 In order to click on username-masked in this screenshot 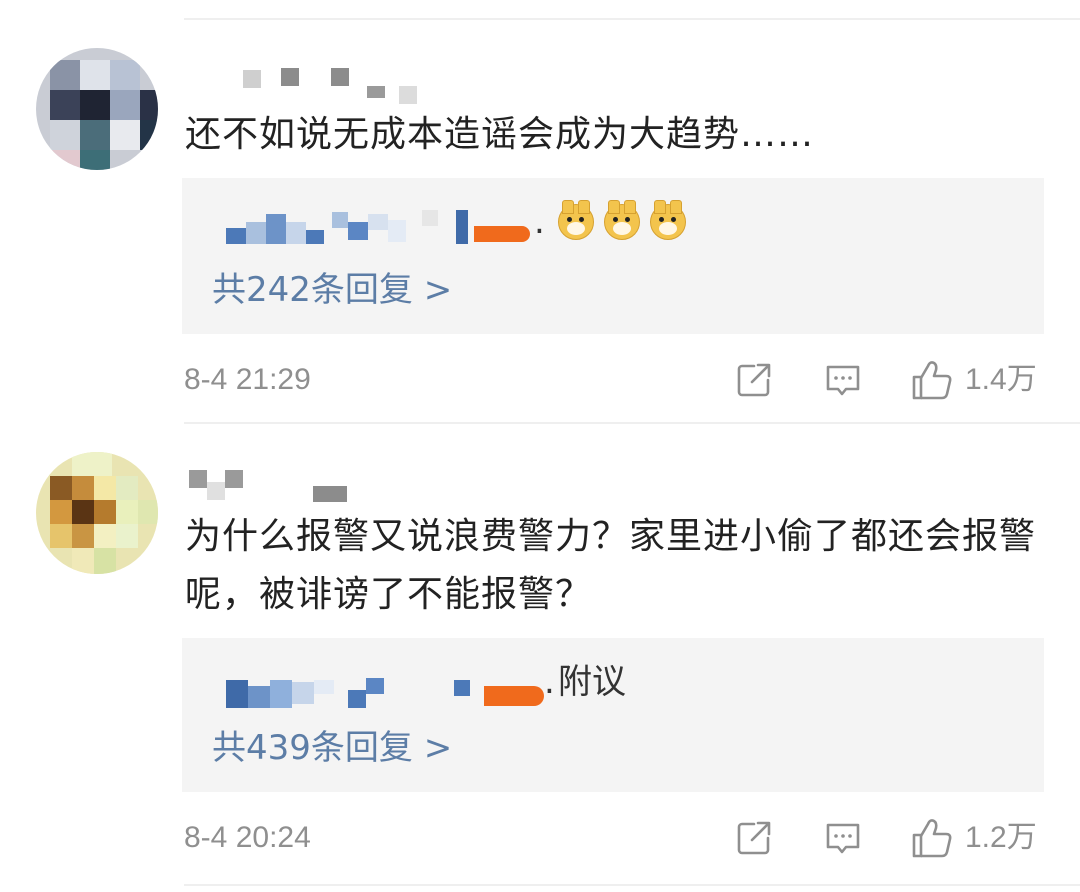, I will do `click(315, 486)`.